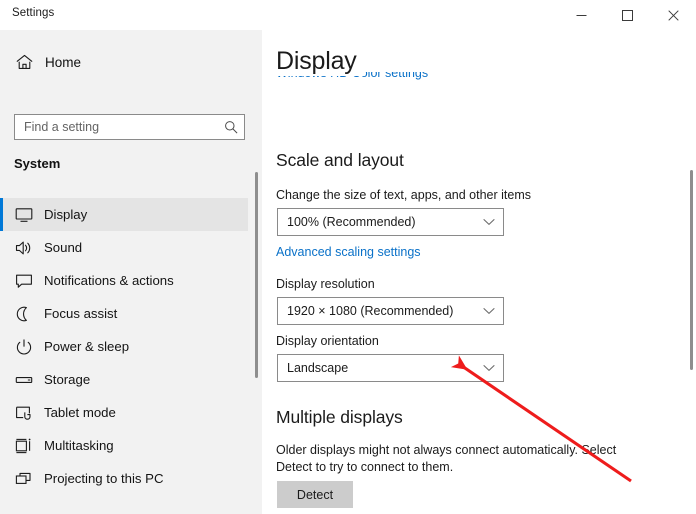 This screenshot has width=696, height=514. What do you see at coordinates (318, 368) in the screenshot?
I see `orientation-dropdown-value: Landscape` at bounding box center [318, 368].